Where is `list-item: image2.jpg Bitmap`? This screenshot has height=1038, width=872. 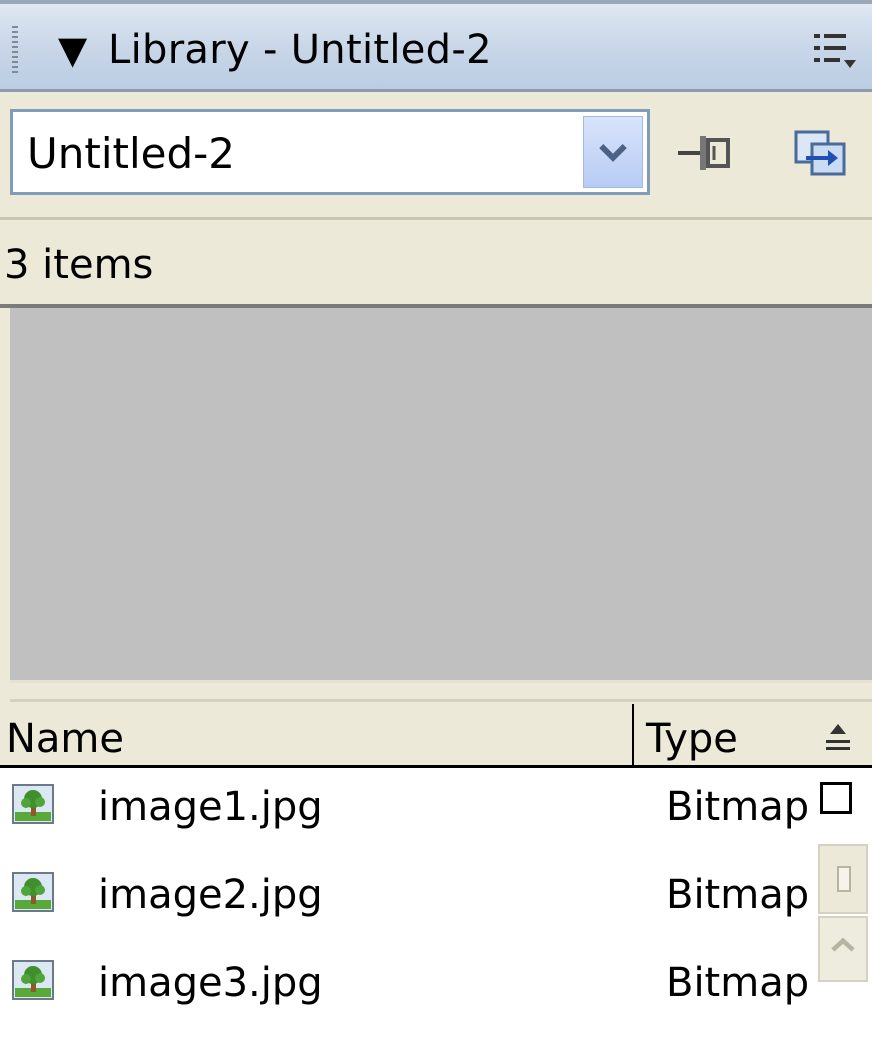
list-item: image2.jpg Bitmap is located at coordinates (406, 900).